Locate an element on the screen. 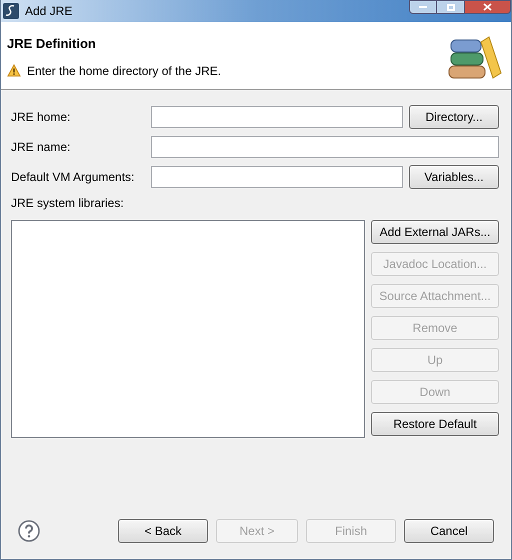  field-label: Default VM Arguments: is located at coordinates (73, 177).